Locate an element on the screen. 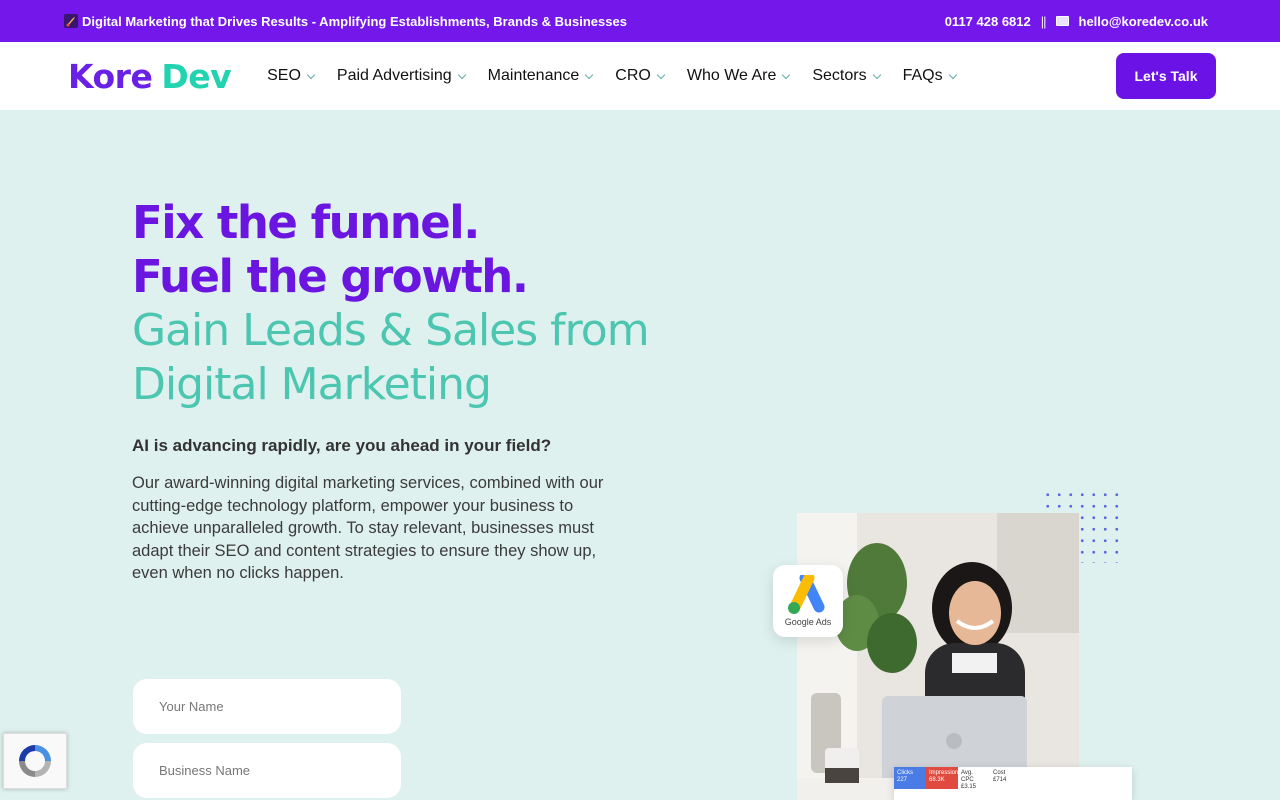 The image size is (1280, 800). logo: Kore Dev is located at coordinates (150, 76).